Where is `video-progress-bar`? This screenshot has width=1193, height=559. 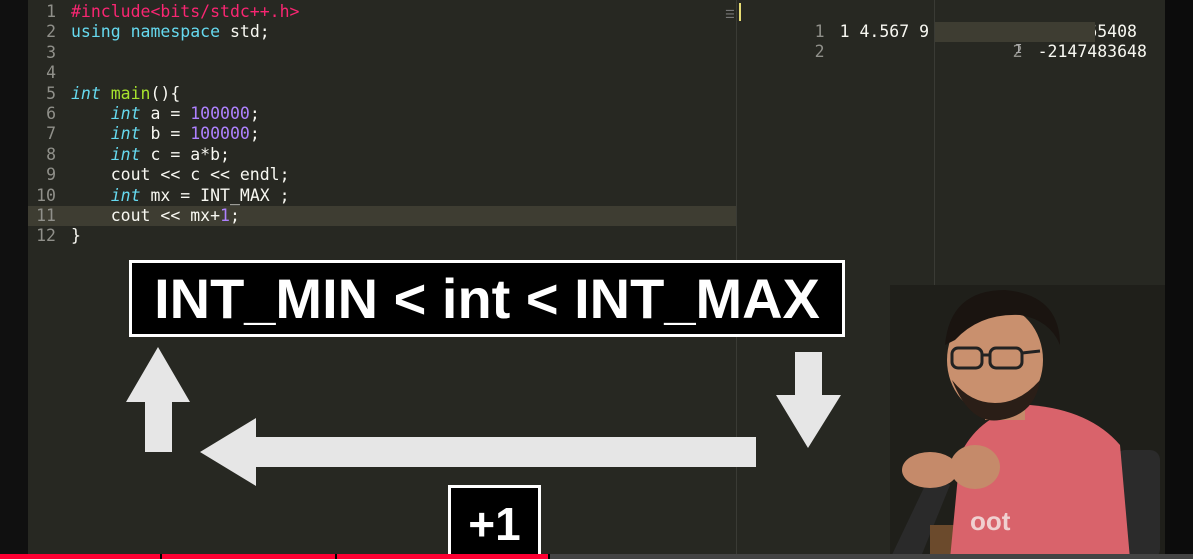
video-progress-bar is located at coordinates (596, 556).